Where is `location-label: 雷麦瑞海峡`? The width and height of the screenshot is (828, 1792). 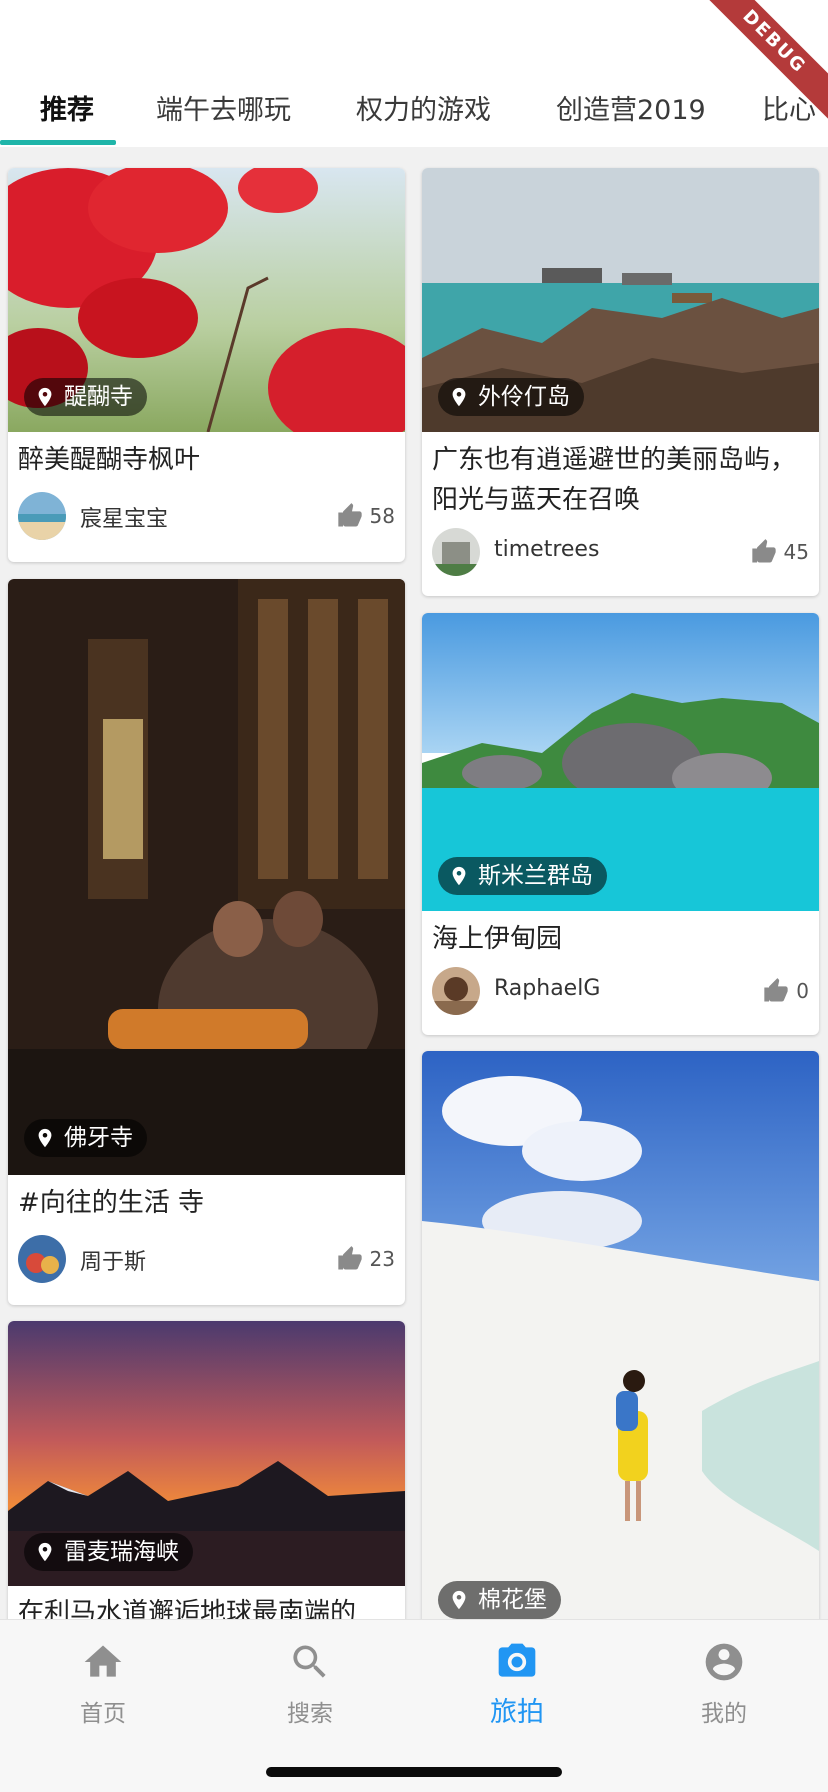 location-label: 雷麦瑞海峡 is located at coordinates (121, 1552).